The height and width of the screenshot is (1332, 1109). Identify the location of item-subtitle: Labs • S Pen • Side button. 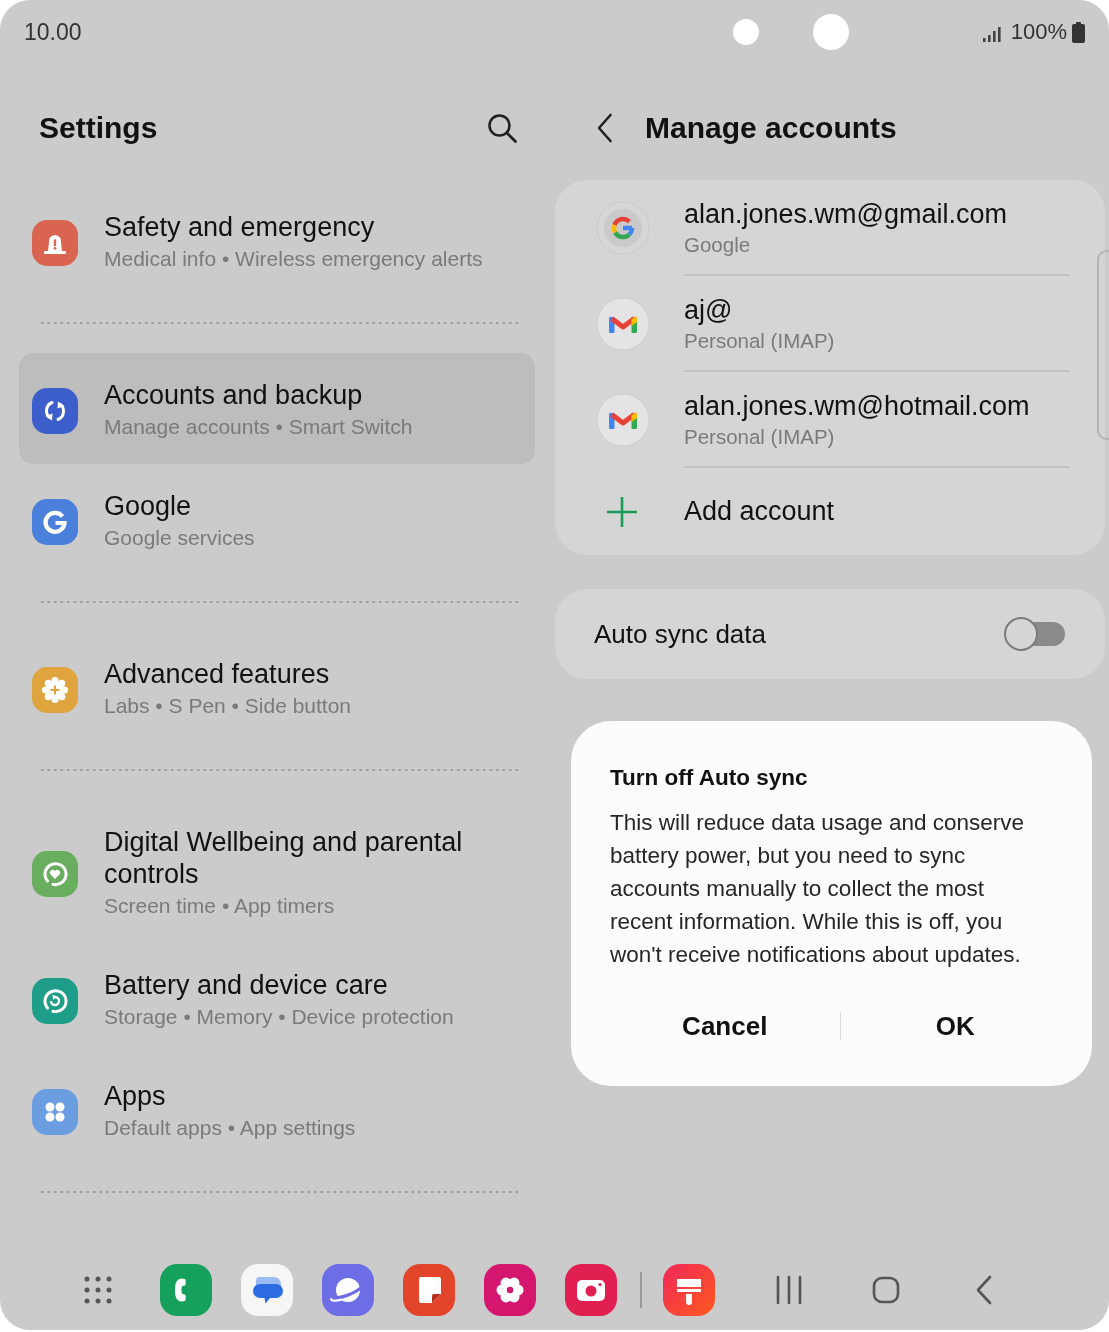
(228, 706).